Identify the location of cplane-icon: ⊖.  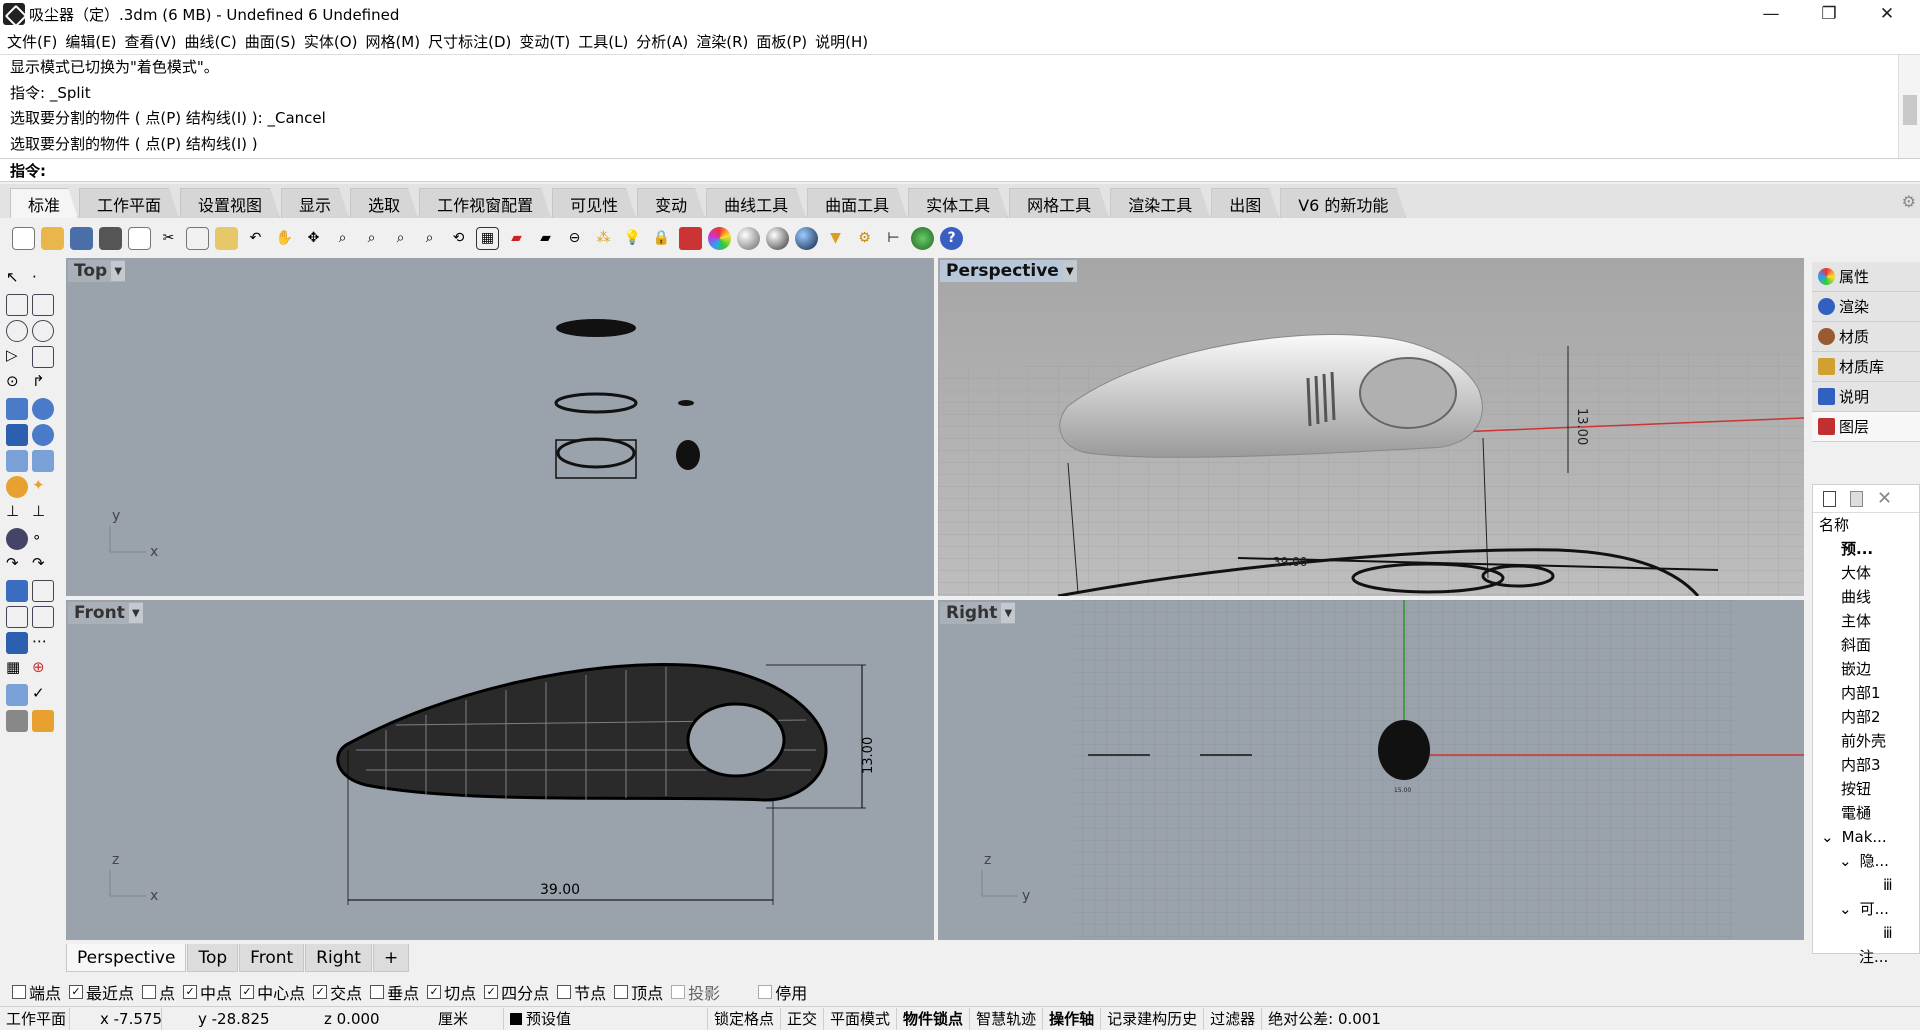
(574, 238).